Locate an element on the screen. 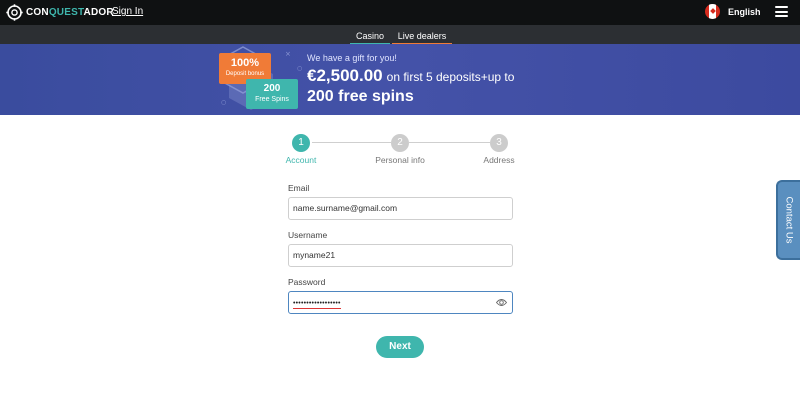 This screenshot has width=800, height=417. step-2-circle: 2 is located at coordinates (400, 143).